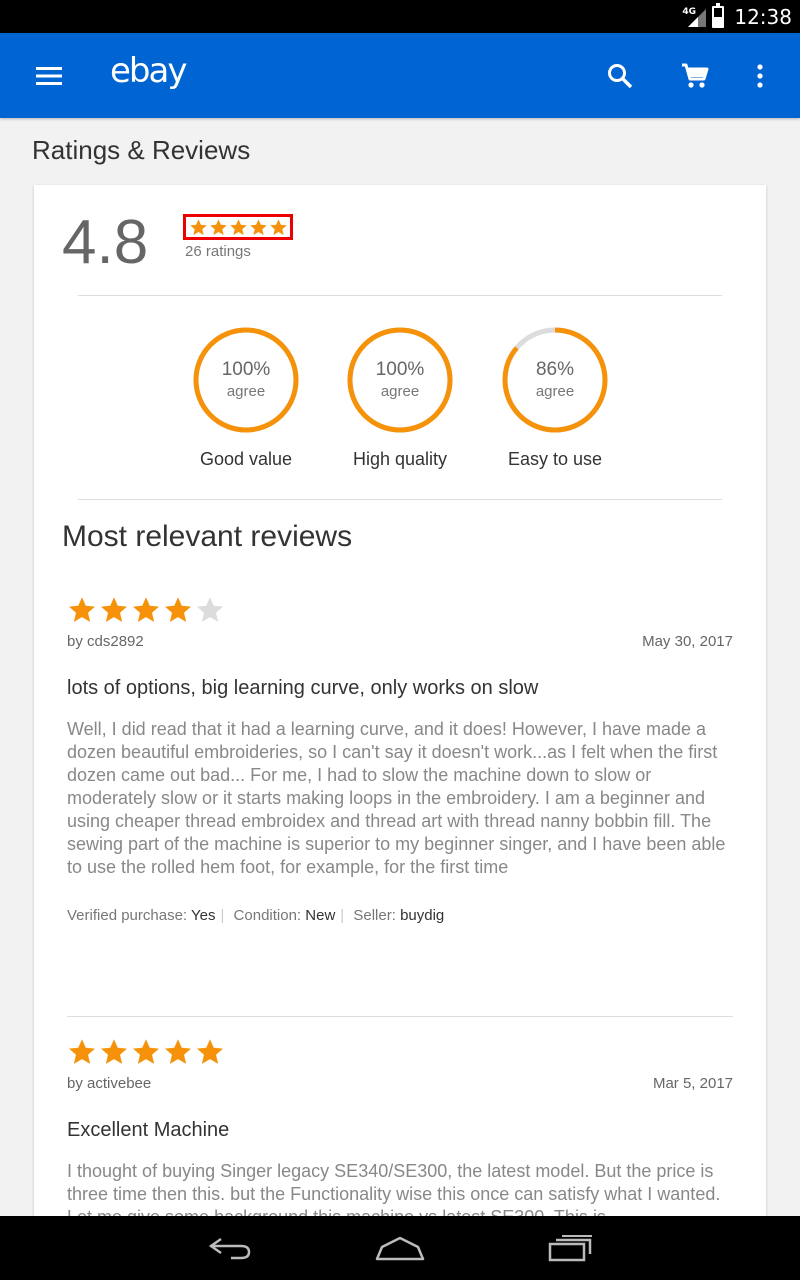 This screenshot has width=800, height=1280. Describe the element at coordinates (207, 536) in the screenshot. I see `section-title: Most relevant reviews` at that location.